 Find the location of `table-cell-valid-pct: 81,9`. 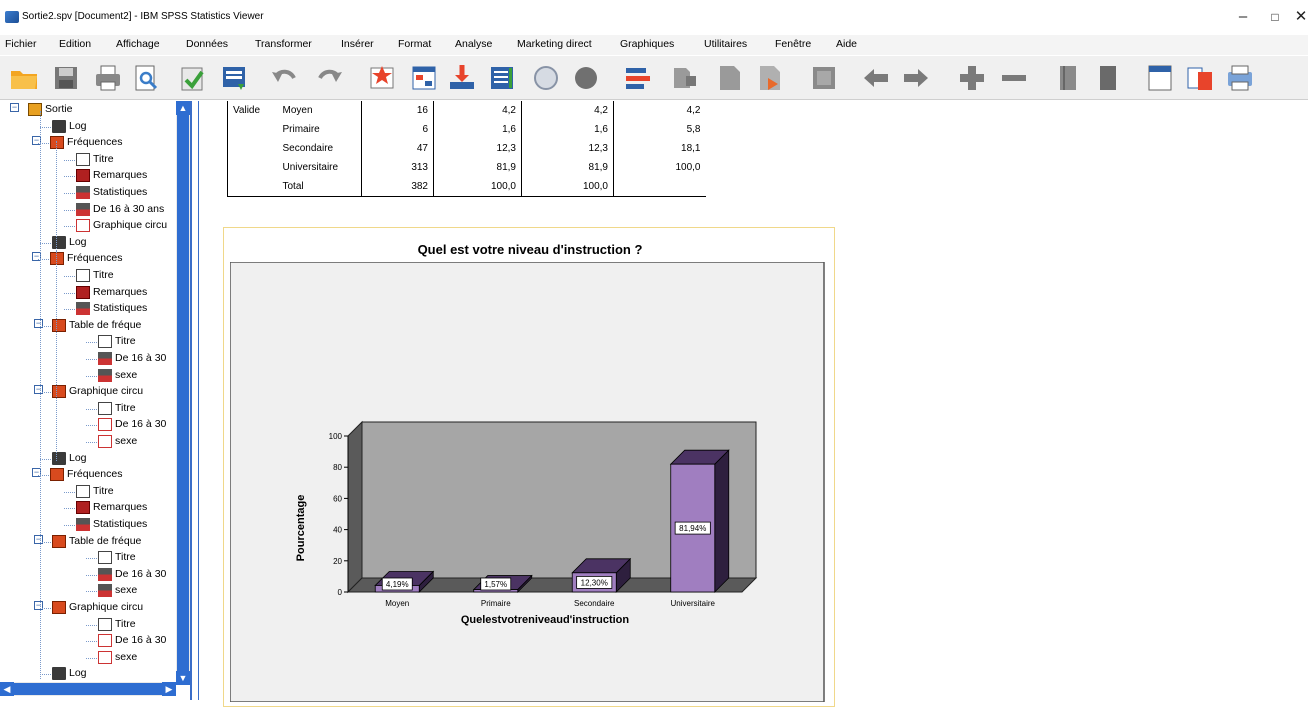

table-cell-valid-pct: 81,9 is located at coordinates (567, 167).